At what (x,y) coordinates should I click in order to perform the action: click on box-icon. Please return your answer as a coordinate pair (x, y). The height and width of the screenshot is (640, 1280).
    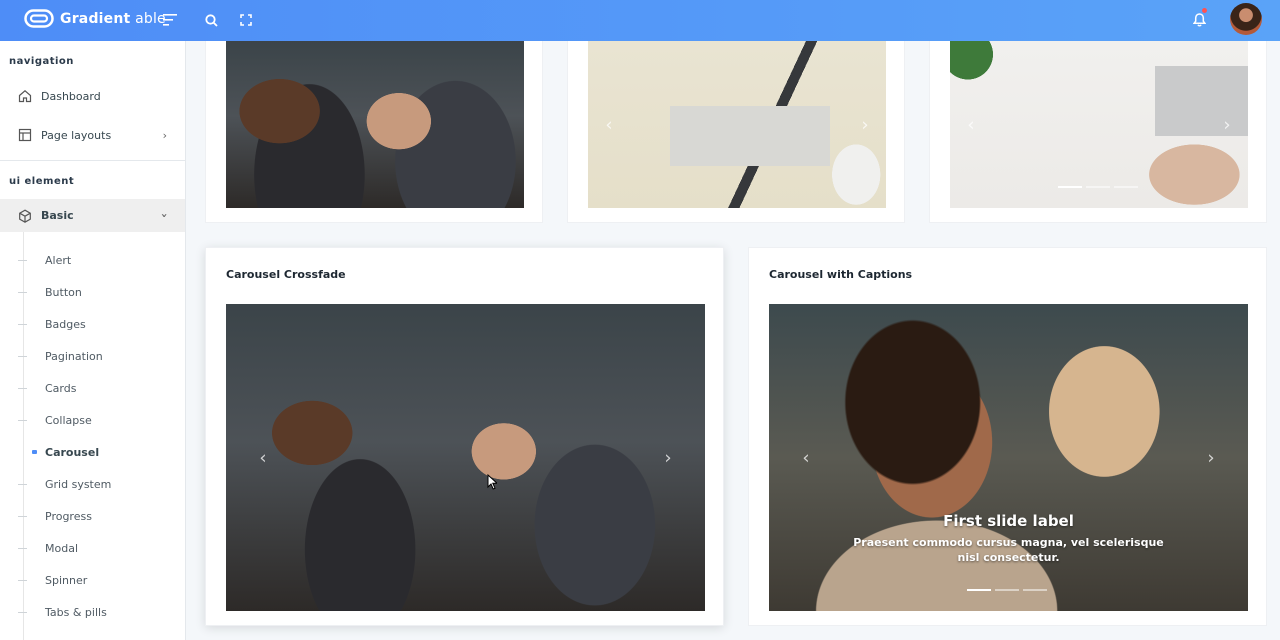
    Looking at the image, I should click on (25, 216).